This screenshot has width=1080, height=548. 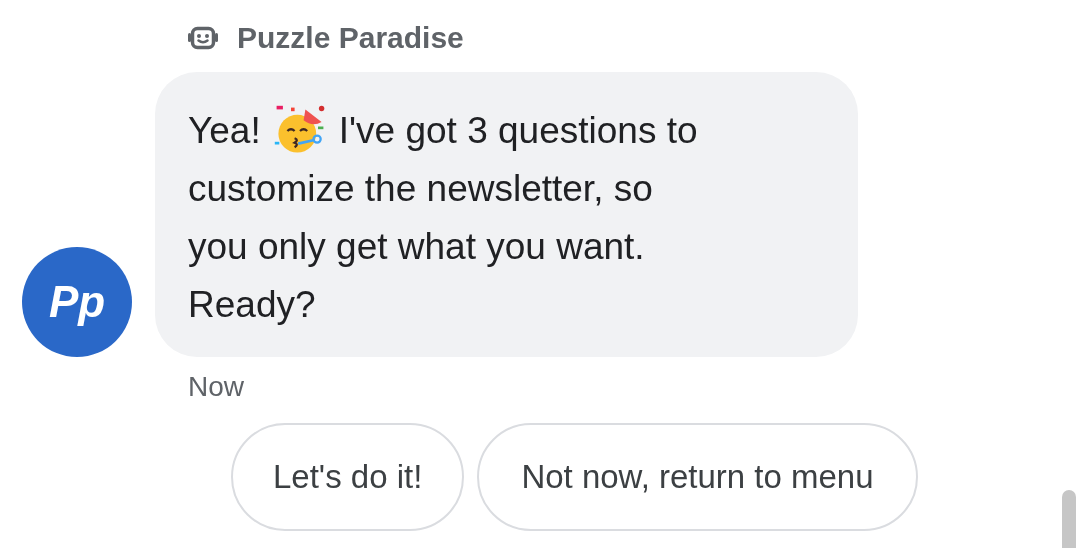 What do you see at coordinates (203, 38) in the screenshot?
I see `robot-icon` at bounding box center [203, 38].